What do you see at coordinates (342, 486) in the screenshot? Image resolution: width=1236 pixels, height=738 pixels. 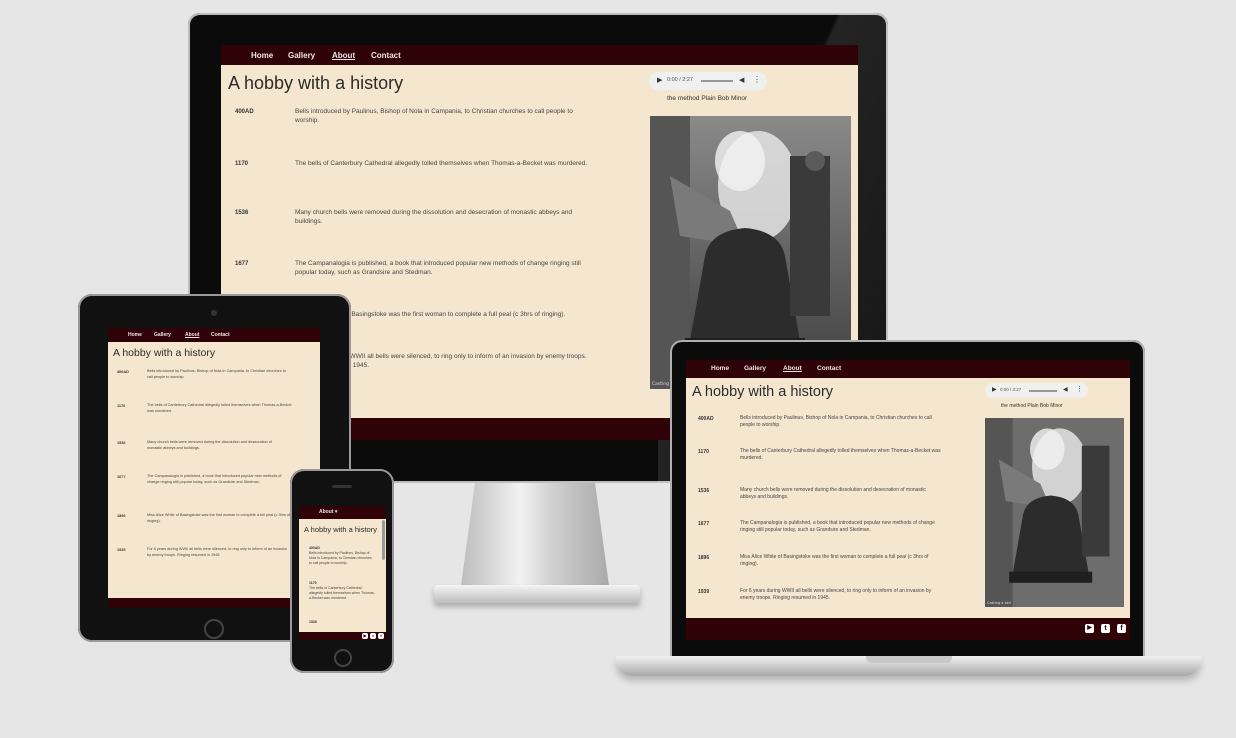 I see `phone-speaker` at bounding box center [342, 486].